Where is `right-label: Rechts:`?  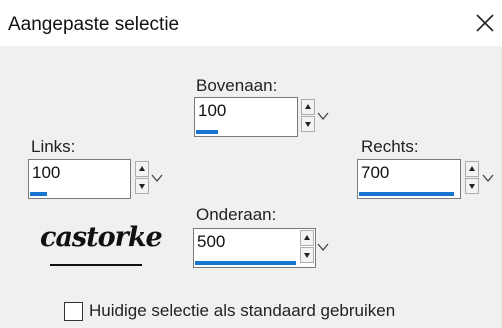 right-label: Rechts: is located at coordinates (390, 146).